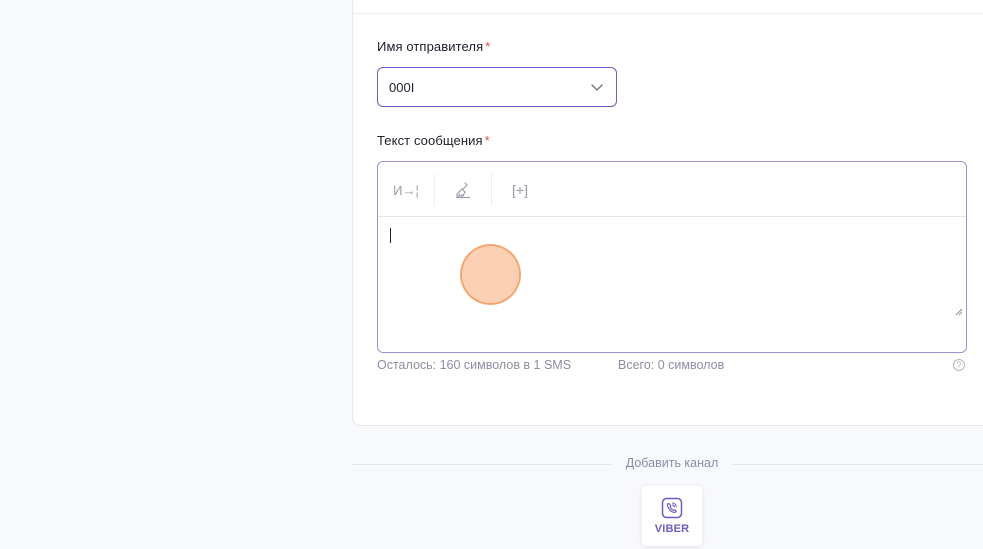  I want to click on resize-handle-icon, so click(959, 312).